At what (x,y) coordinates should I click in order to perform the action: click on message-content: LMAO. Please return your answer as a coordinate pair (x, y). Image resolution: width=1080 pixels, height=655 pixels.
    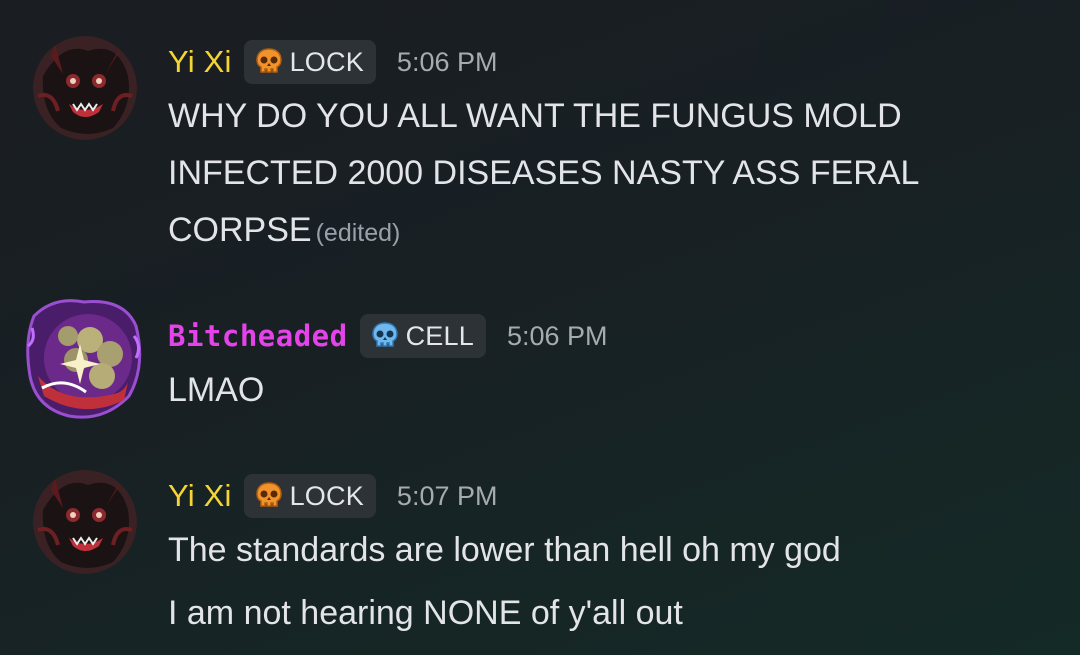
    Looking at the image, I should click on (216, 390).